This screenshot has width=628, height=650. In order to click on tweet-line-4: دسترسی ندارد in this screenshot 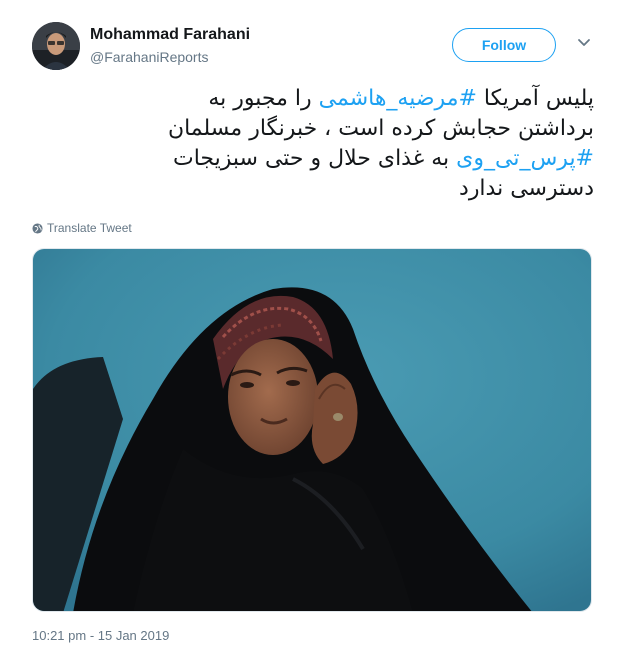, I will do `click(526, 188)`.